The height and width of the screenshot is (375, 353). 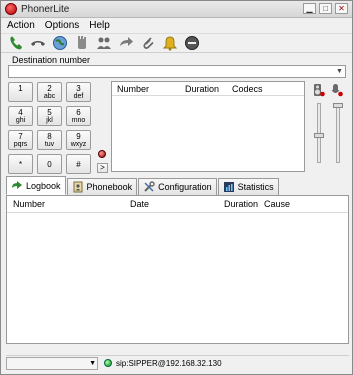 I want to click on microphone-icon, so click(x=337, y=90).